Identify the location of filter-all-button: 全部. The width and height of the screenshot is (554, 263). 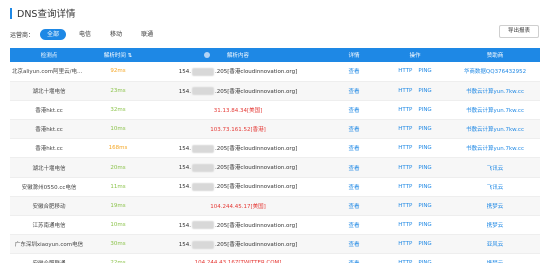
(53, 34).